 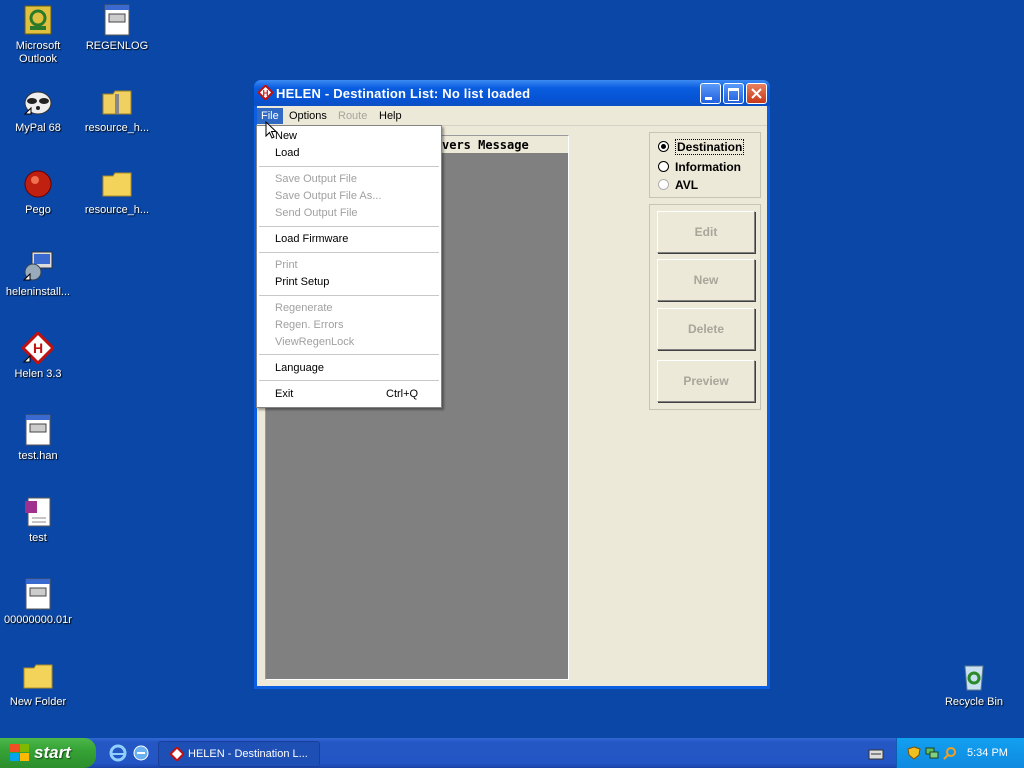 I want to click on outlook-express-icon, so click(x=141, y=753).